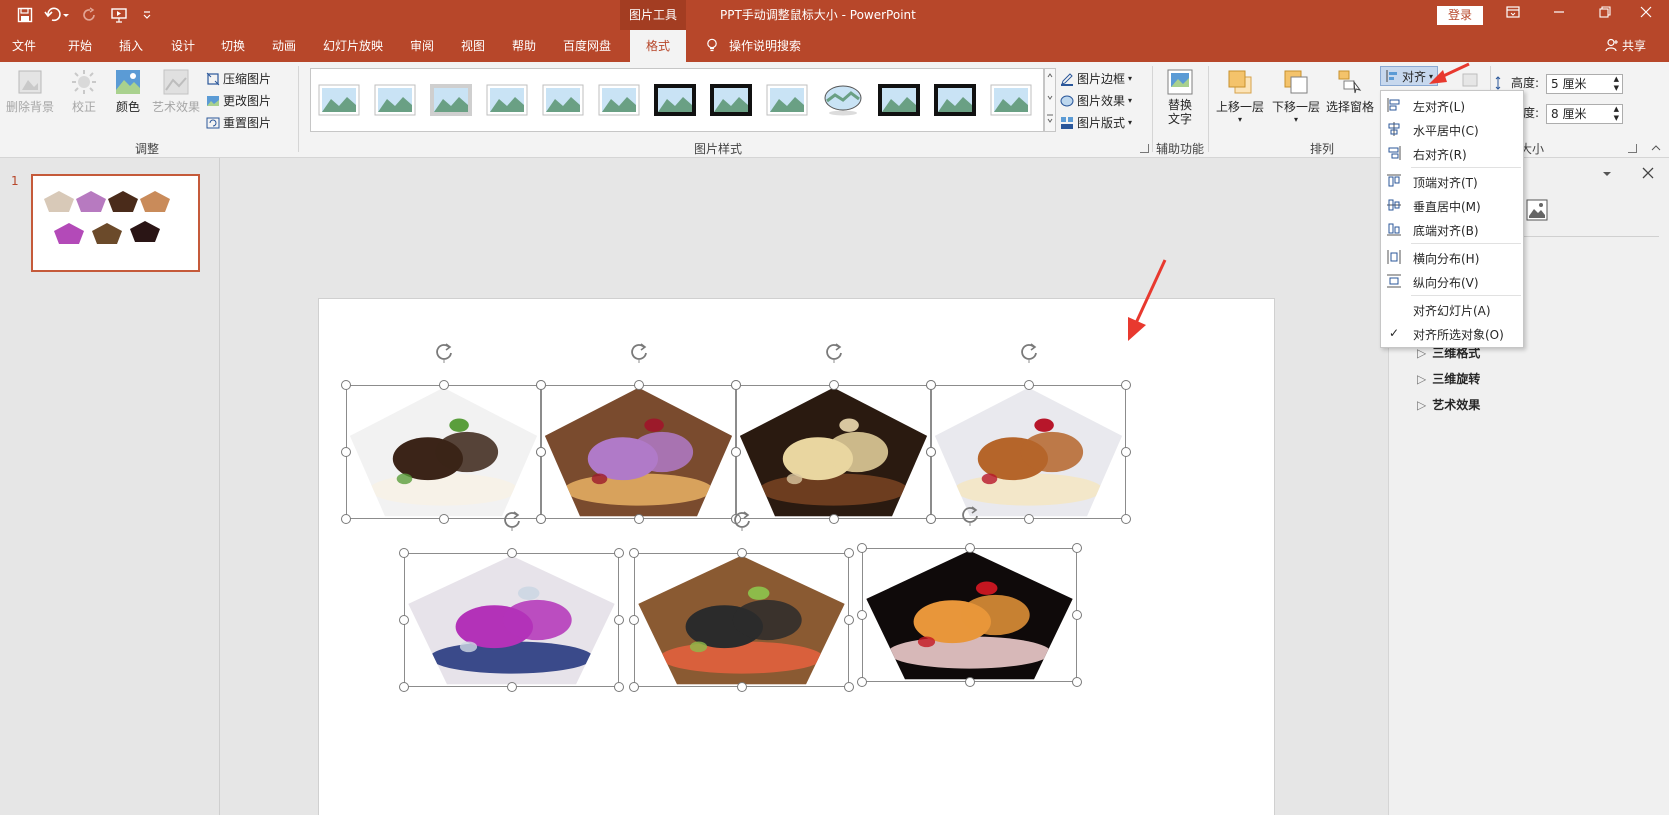  What do you see at coordinates (1350, 91) in the screenshot?
I see `selection-pane-button: 选择窗格` at bounding box center [1350, 91].